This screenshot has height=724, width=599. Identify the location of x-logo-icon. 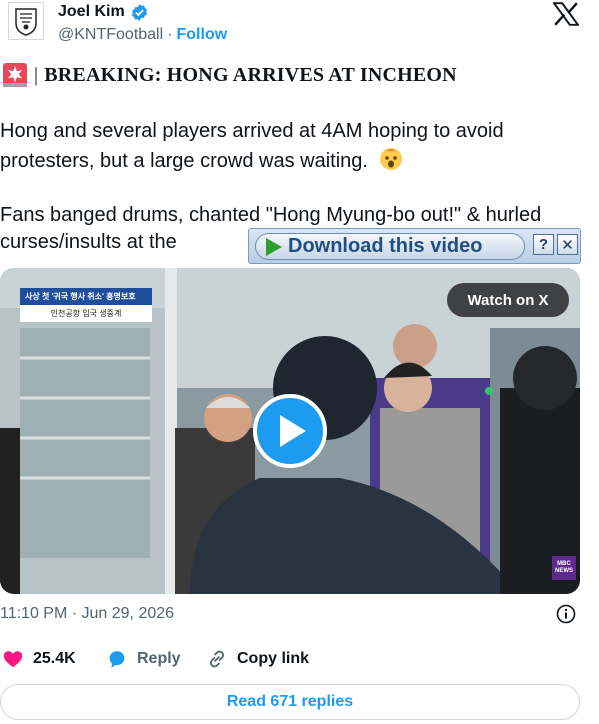
(566, 14).